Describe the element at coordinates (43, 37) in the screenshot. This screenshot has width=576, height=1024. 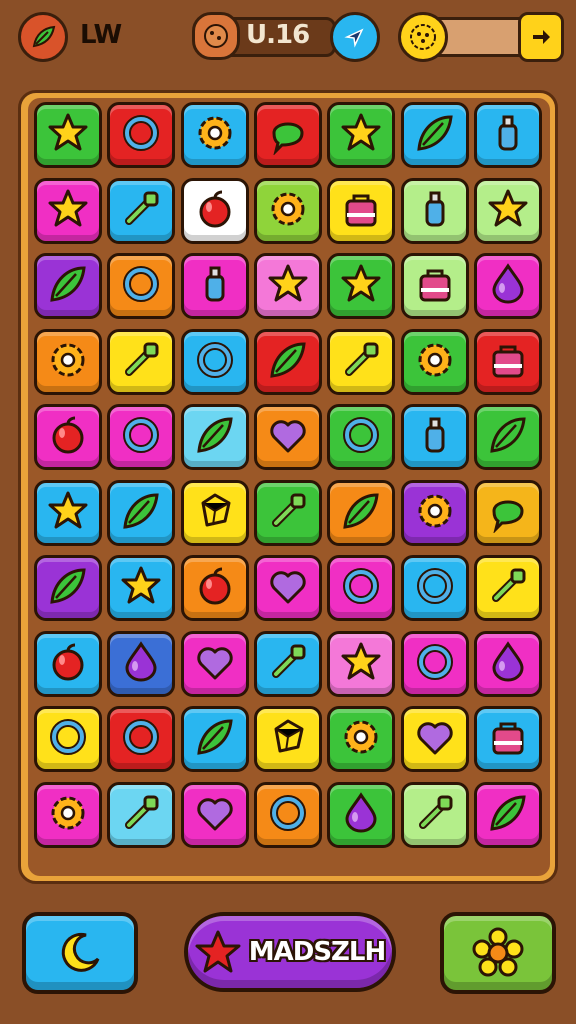
I see `leaf-badge-icon` at that location.